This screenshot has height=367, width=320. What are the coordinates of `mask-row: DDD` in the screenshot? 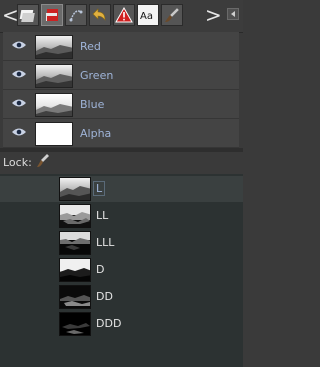 It's located at (121, 324).